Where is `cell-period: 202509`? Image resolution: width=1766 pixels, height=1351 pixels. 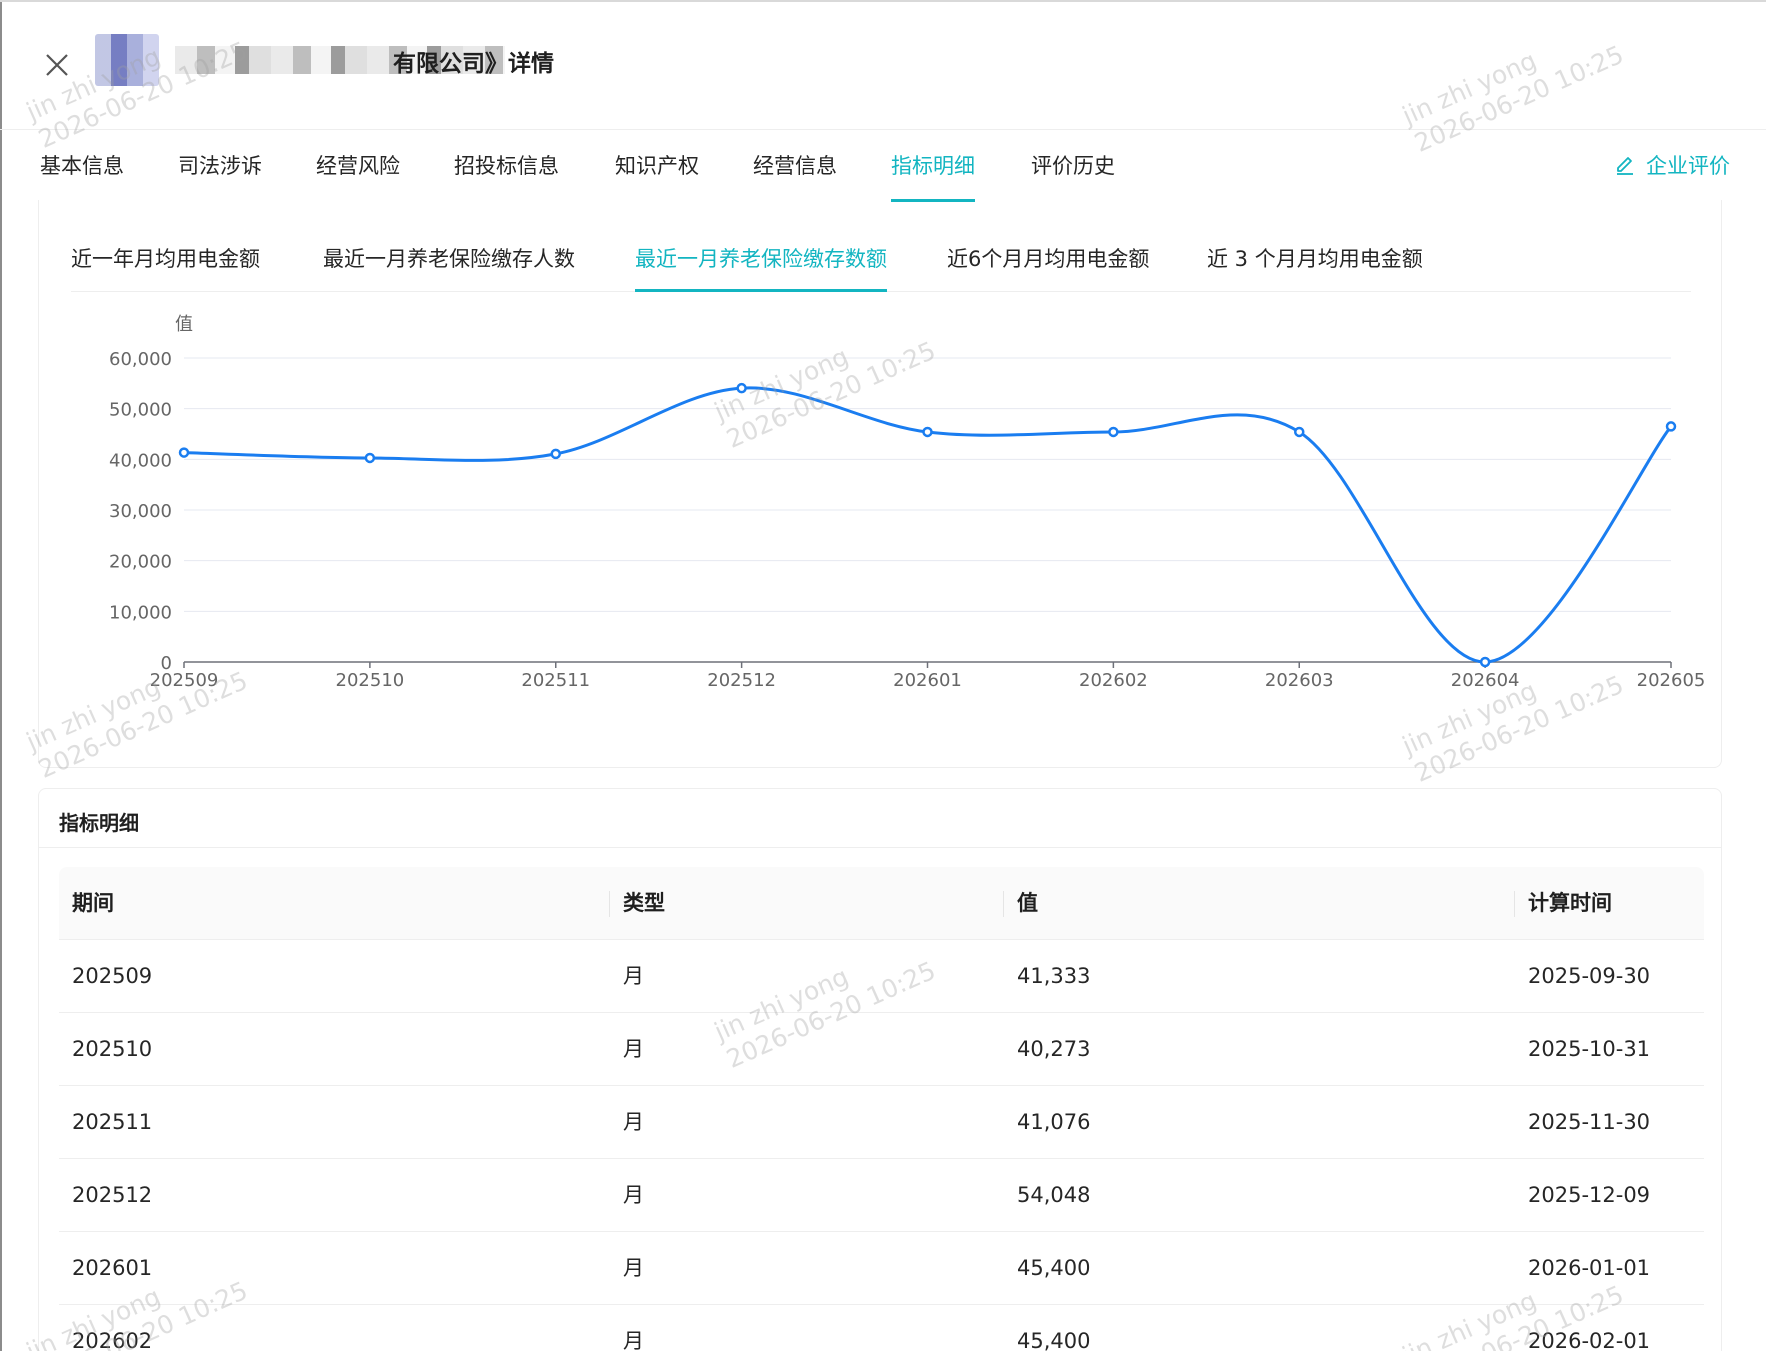 cell-period: 202509 is located at coordinates (112, 976).